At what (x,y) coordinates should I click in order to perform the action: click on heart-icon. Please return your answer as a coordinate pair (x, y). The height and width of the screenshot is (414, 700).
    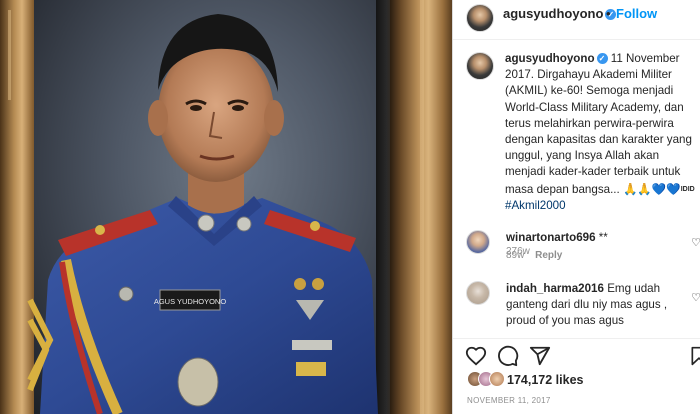
    Looking at the image, I should click on (476, 356).